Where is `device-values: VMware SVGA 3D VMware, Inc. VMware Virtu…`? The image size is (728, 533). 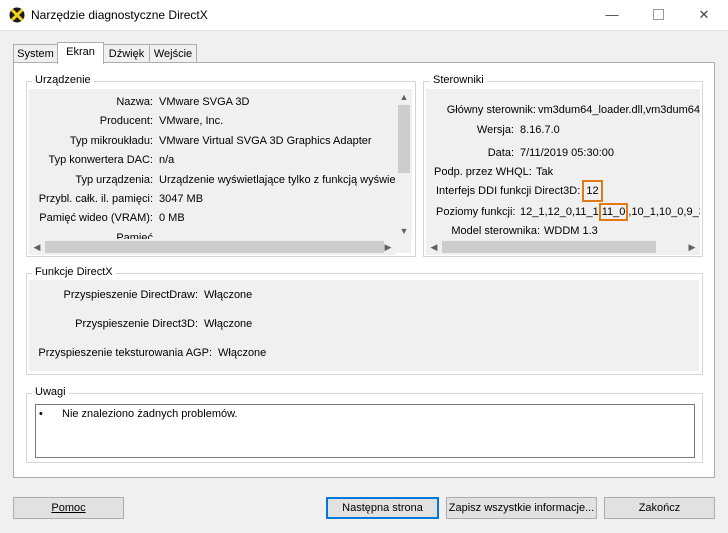 device-values: VMware SVGA 3D VMware, Inc. VMware Virtu… is located at coordinates (277, 166).